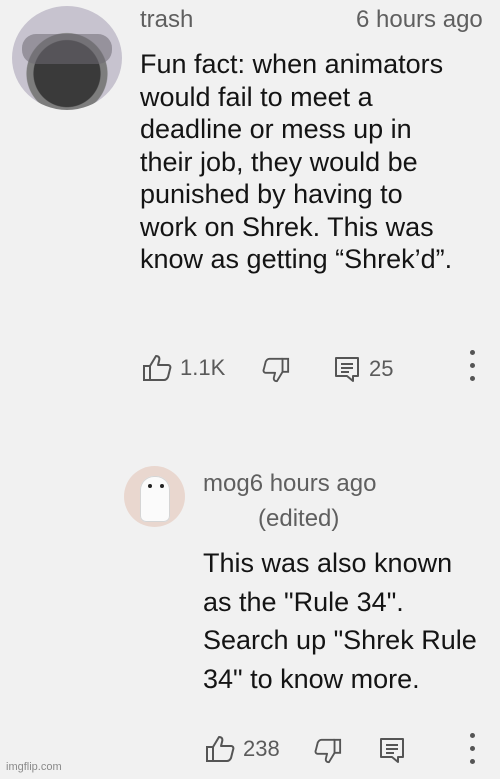 The width and height of the screenshot is (500, 779). Describe the element at coordinates (34, 767) in the screenshot. I see `watermark: imgflip.com` at that location.